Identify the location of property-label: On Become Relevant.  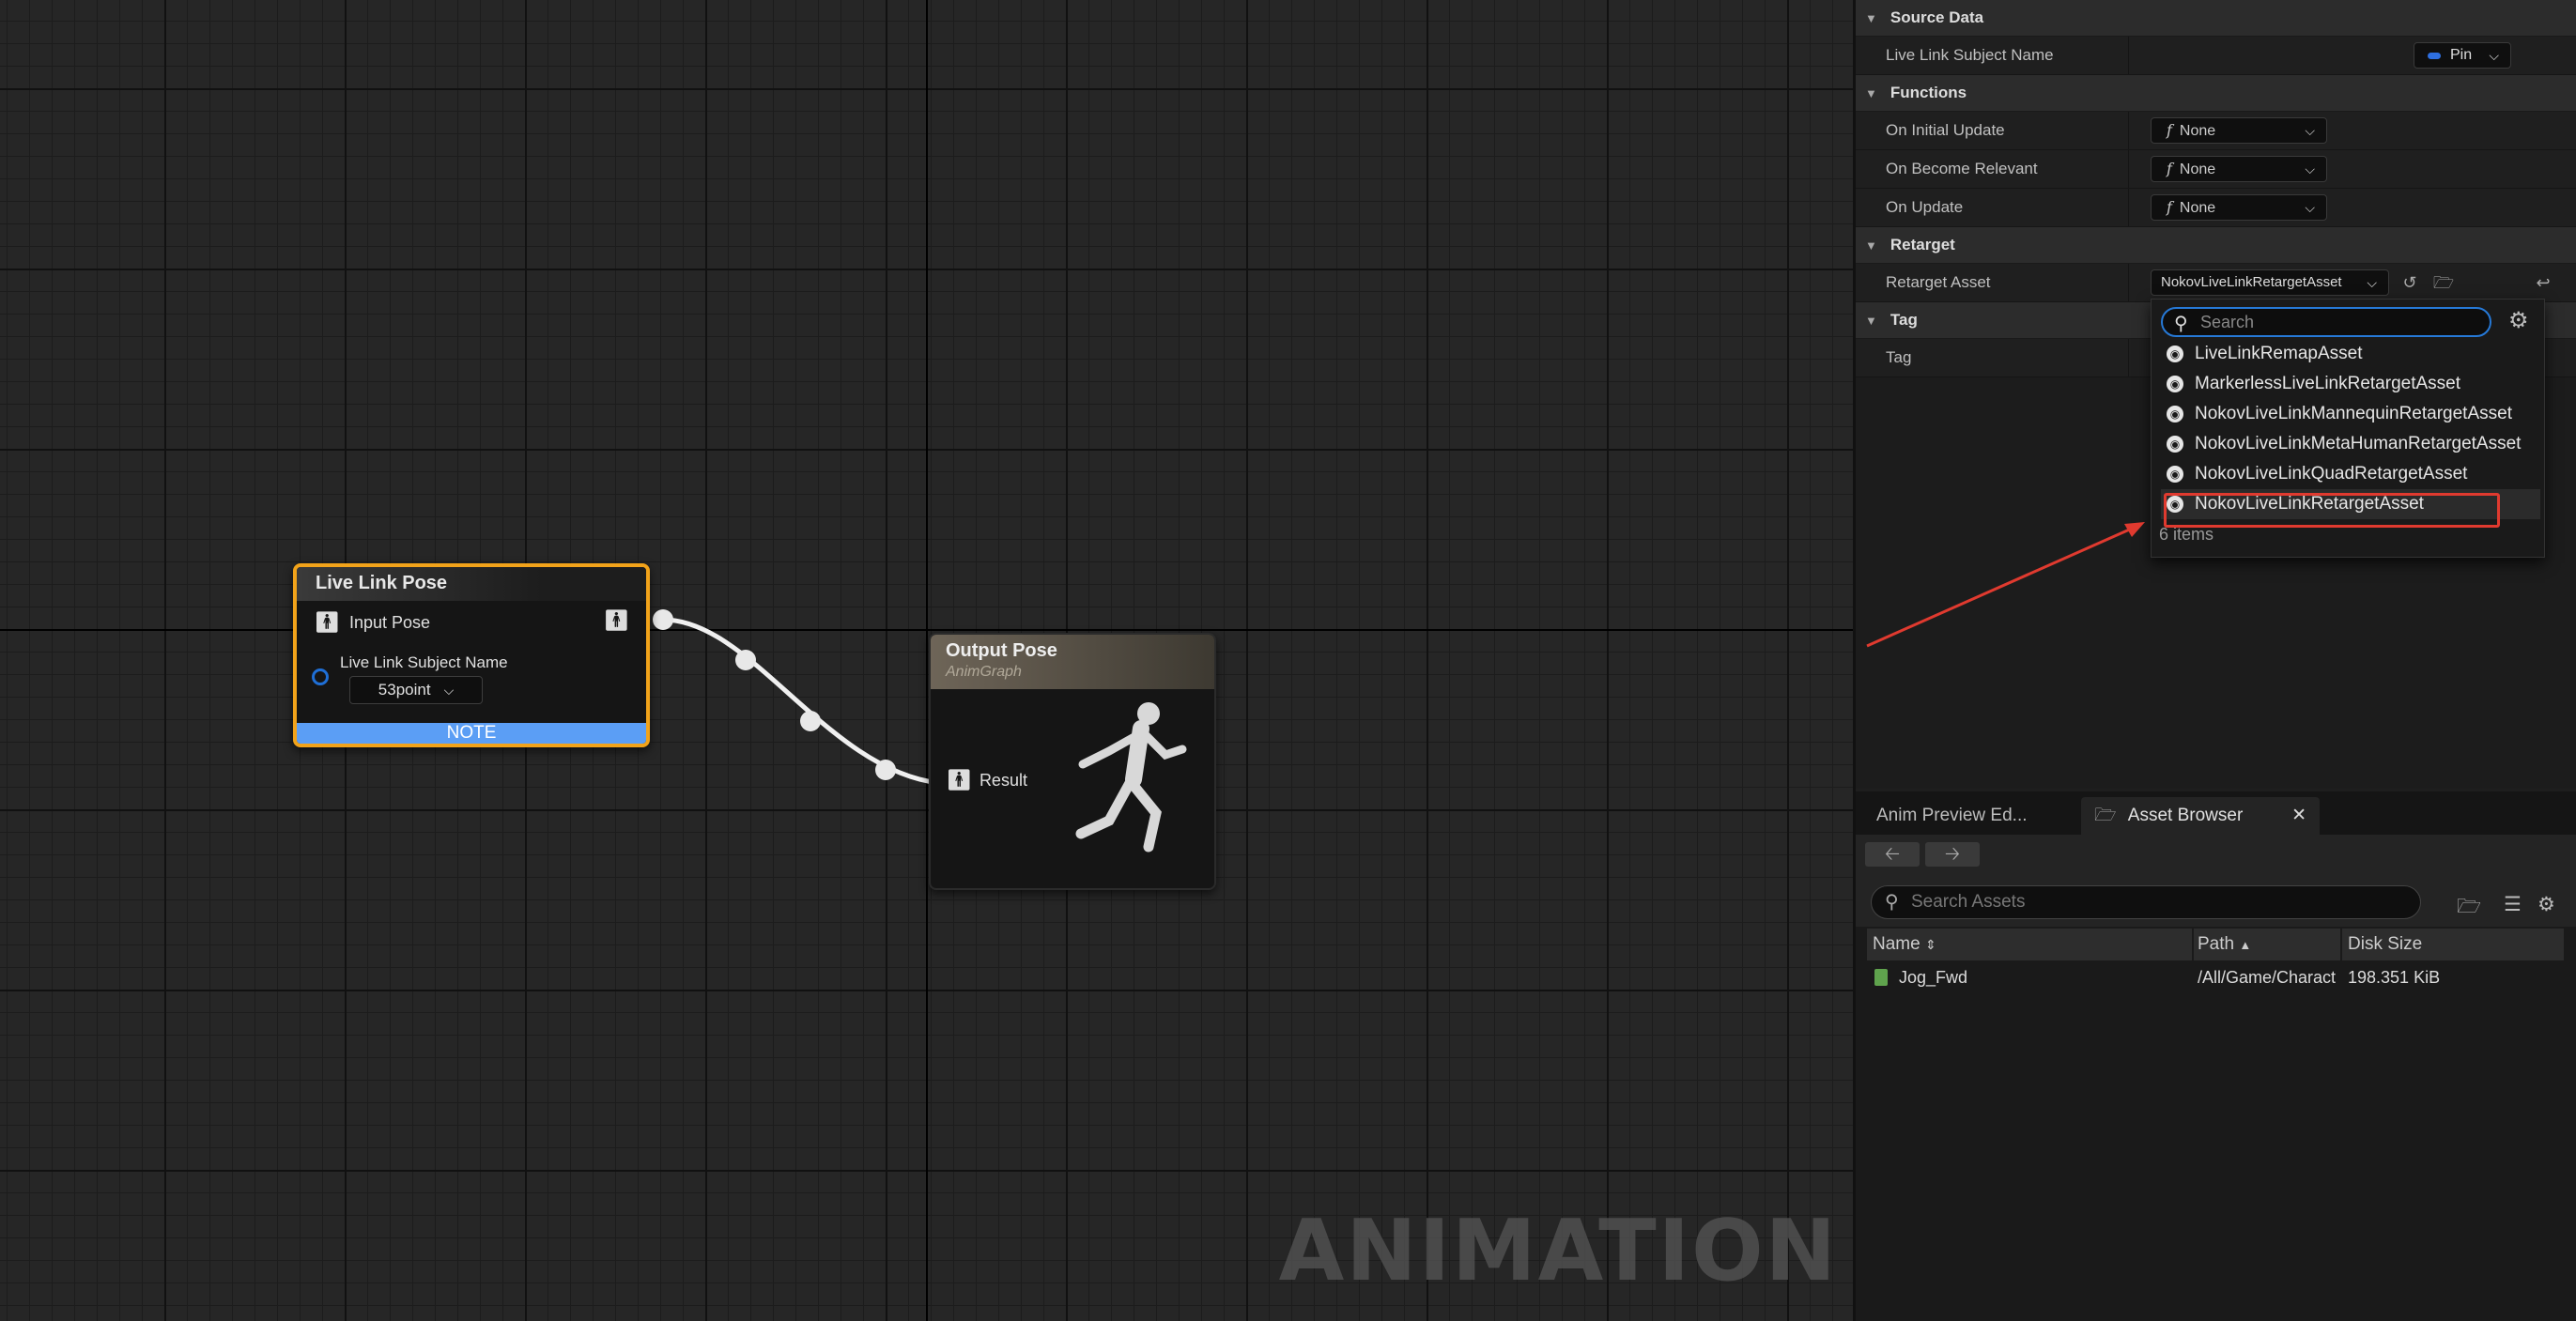
(1962, 169).